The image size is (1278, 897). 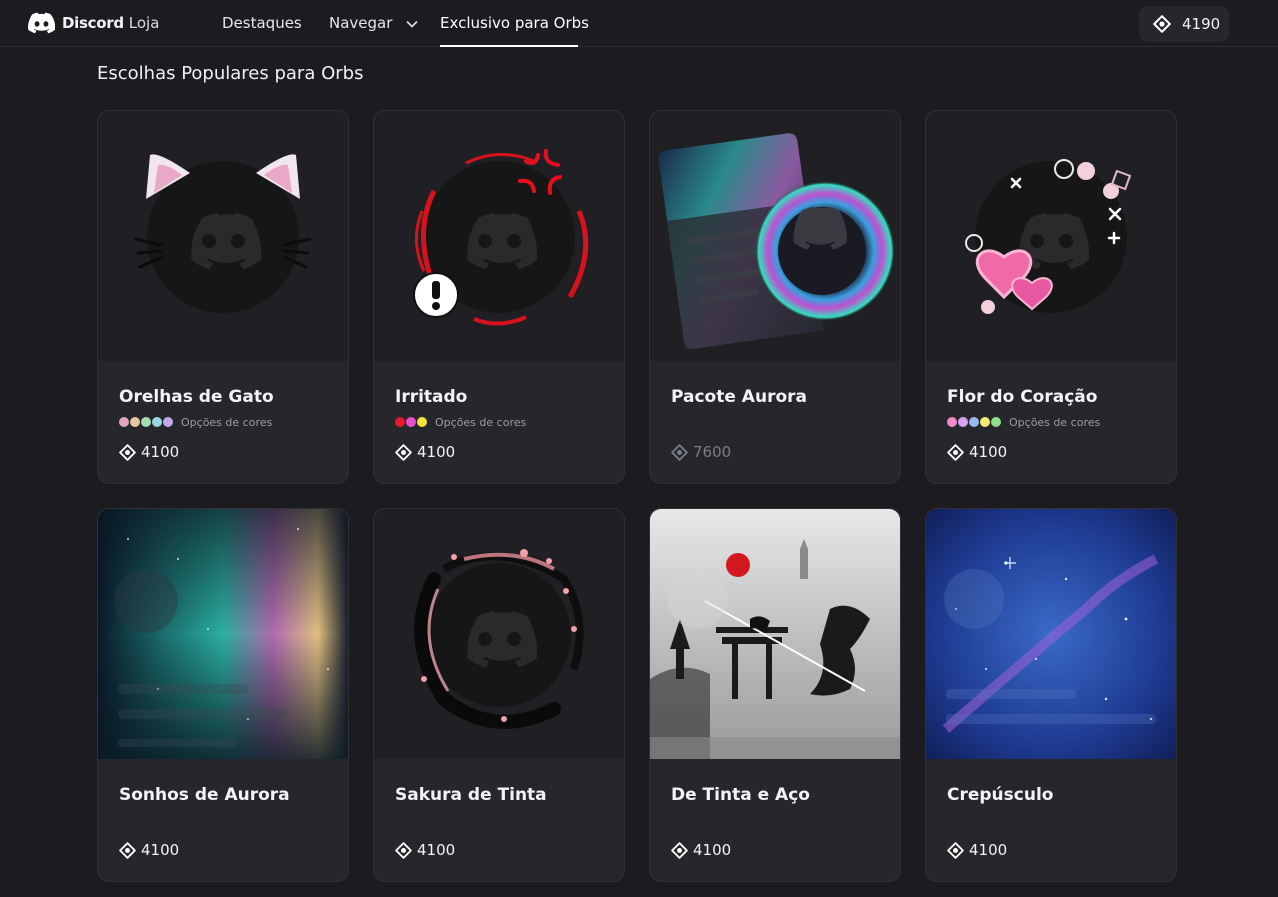 I want to click on cat-ears-avatar-icon, so click(x=223, y=233).